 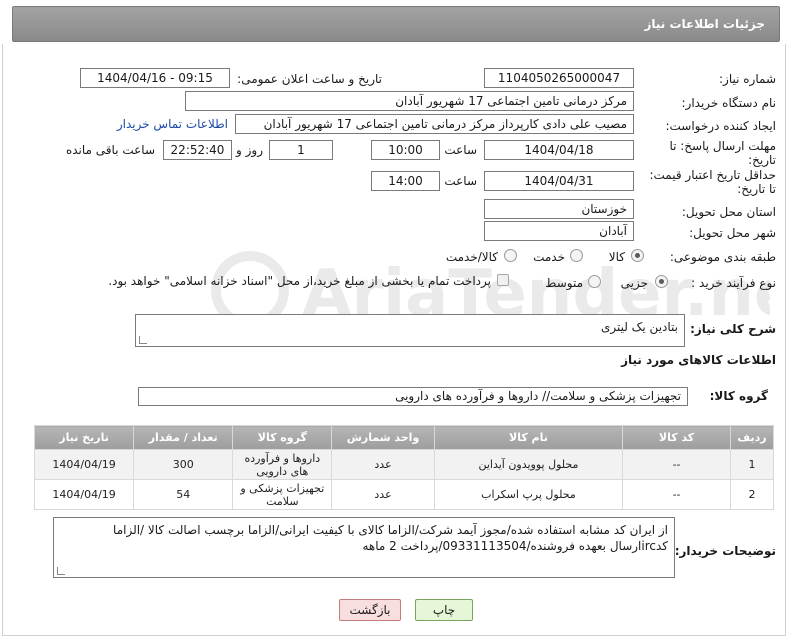 I want to click on column-header-row-number: ردیف, so click(x=752, y=437).